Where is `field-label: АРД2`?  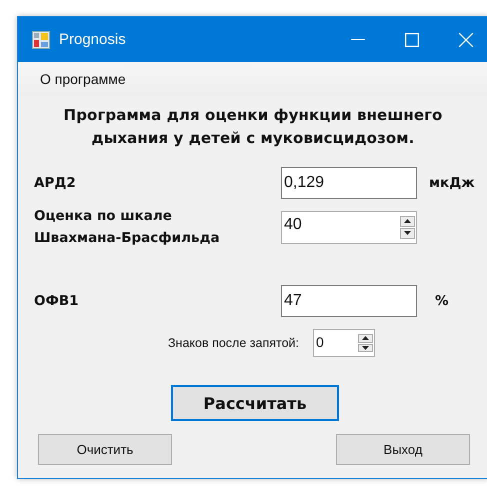 field-label: АРД2 is located at coordinates (55, 183).